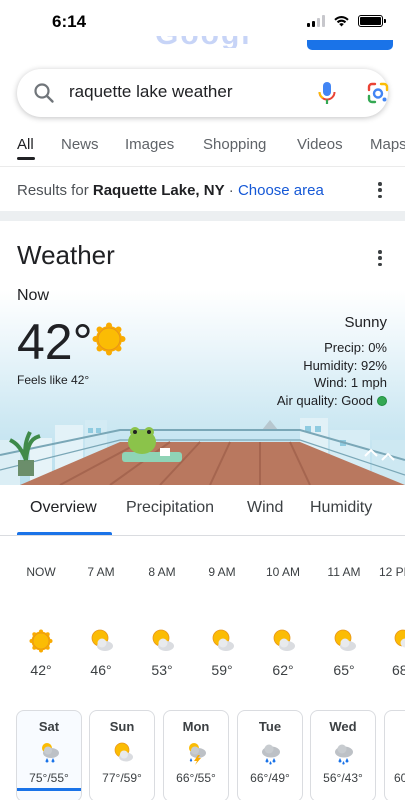 The image size is (405, 800). Describe the element at coordinates (196, 778) in the screenshot. I see `day-temperature-range: 66°/55°` at that location.